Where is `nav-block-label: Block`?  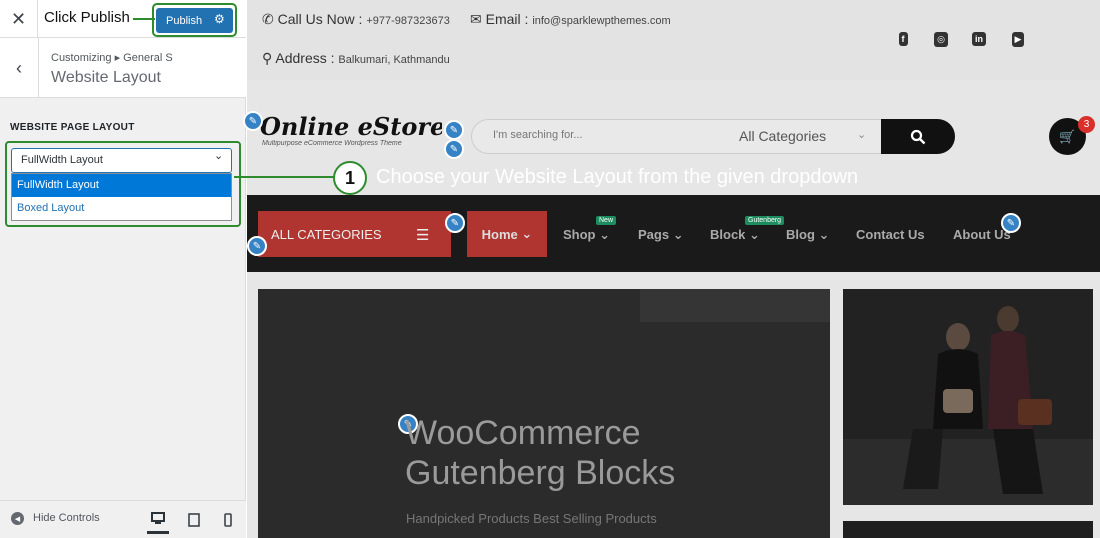 nav-block-label: Block is located at coordinates (728, 234).